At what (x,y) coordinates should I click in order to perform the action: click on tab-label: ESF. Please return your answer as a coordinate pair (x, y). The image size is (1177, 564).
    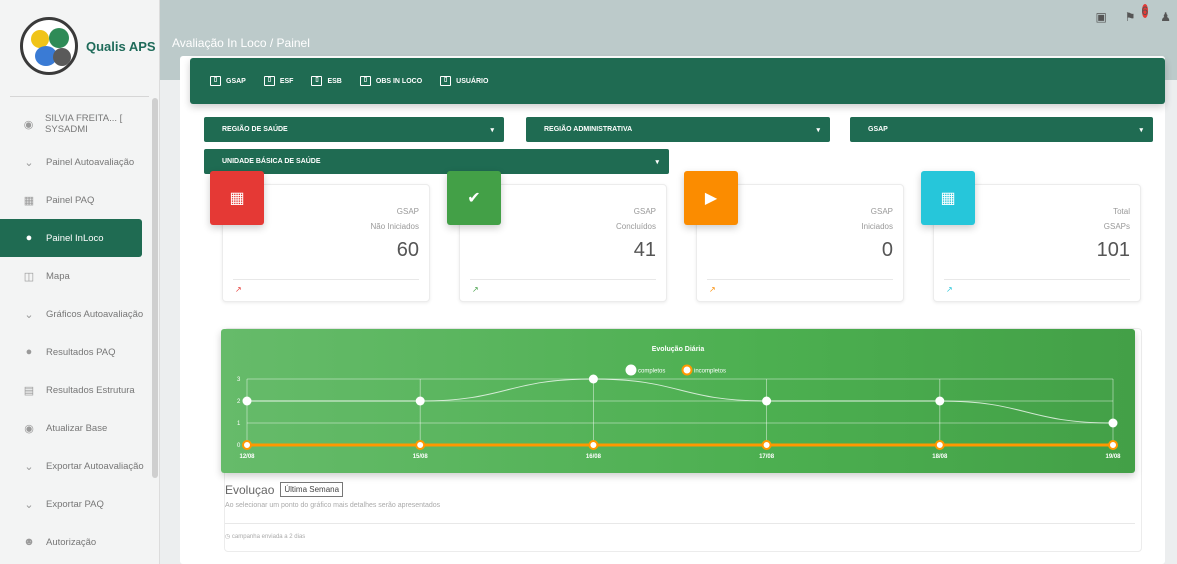
    Looking at the image, I should click on (286, 81).